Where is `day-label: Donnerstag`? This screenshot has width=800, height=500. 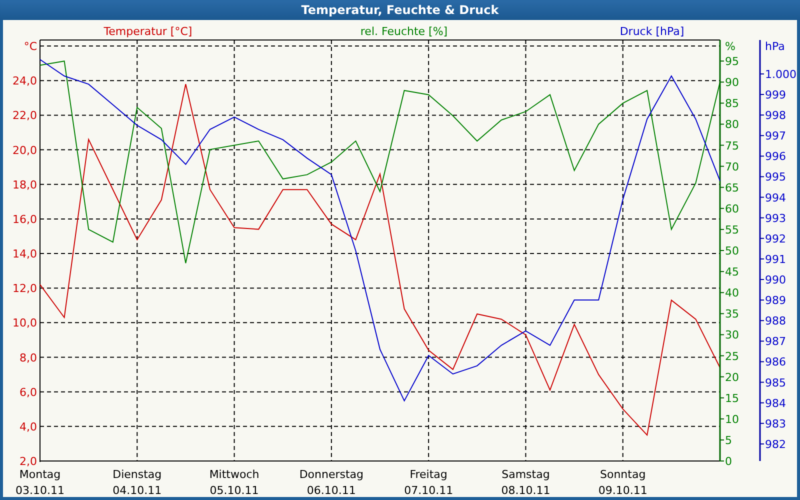
day-label: Donnerstag is located at coordinates (331, 474).